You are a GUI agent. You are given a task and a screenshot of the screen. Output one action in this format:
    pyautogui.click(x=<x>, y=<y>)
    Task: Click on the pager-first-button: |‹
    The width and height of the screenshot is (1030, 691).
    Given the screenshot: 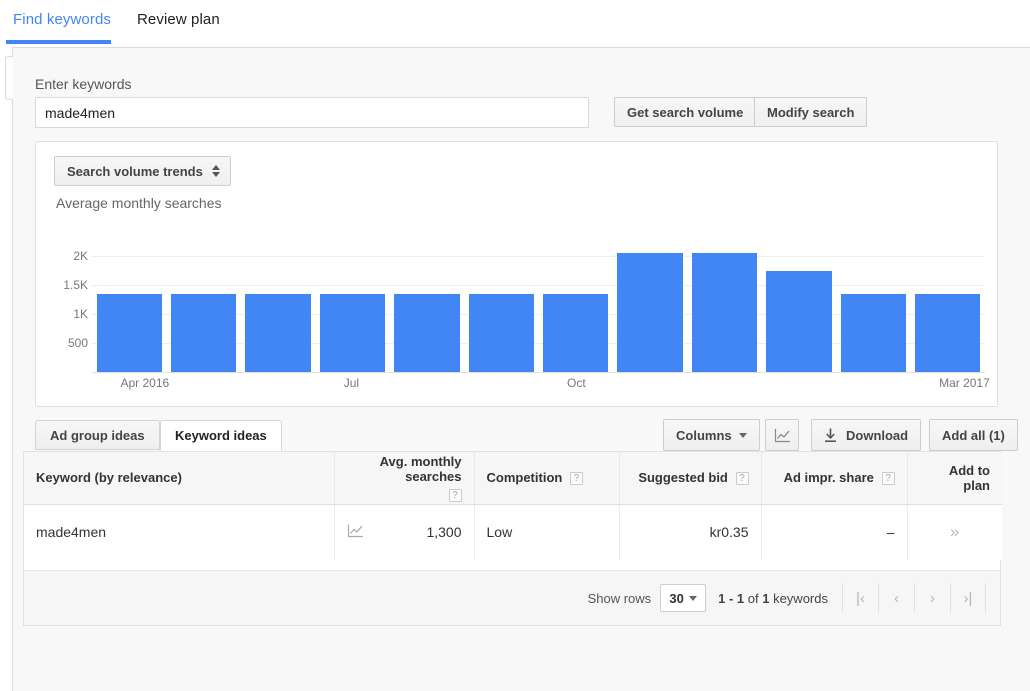 What is the action you would take?
    pyautogui.click(x=860, y=598)
    